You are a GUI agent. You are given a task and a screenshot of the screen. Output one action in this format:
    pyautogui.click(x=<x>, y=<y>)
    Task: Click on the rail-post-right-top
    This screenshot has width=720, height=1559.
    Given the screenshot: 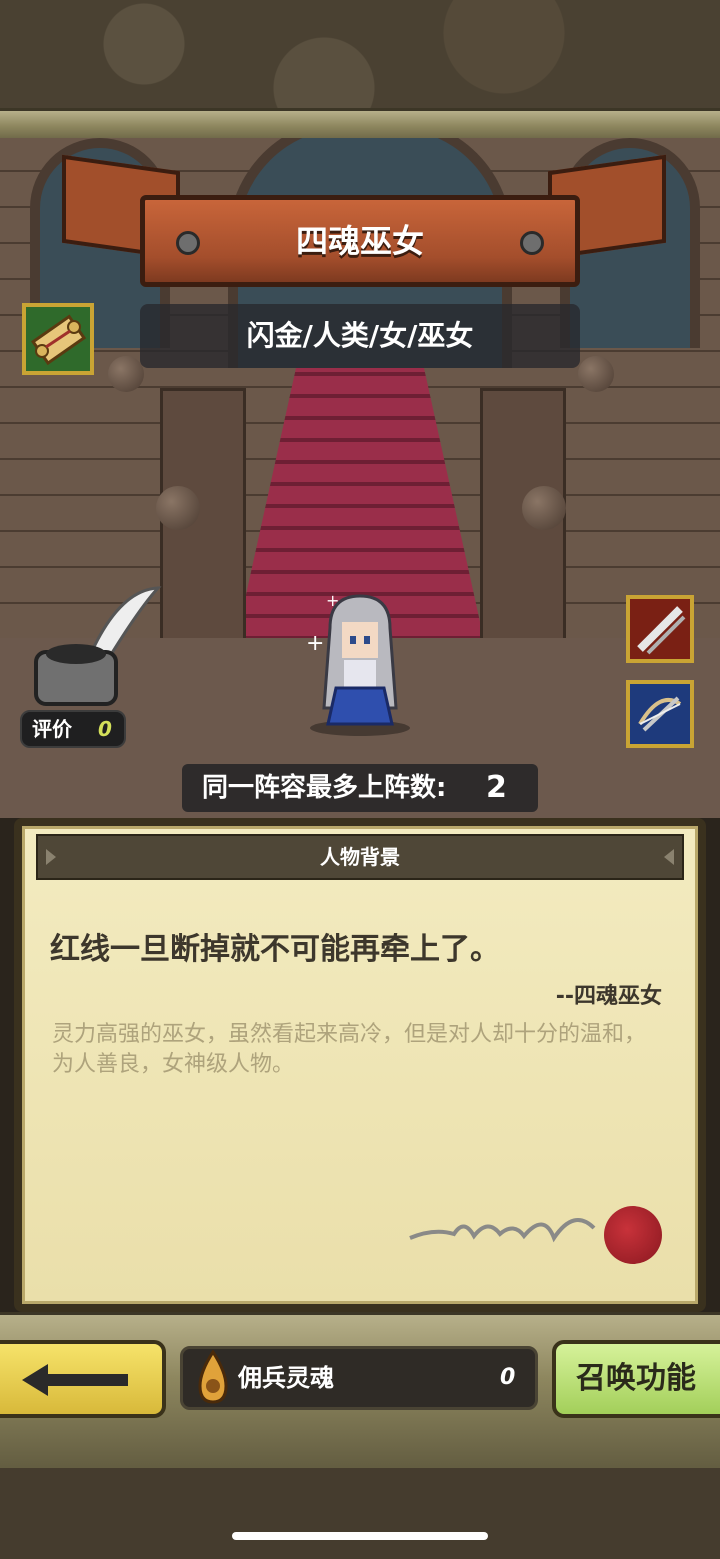 What is the action you would take?
    pyautogui.click(x=596, y=374)
    